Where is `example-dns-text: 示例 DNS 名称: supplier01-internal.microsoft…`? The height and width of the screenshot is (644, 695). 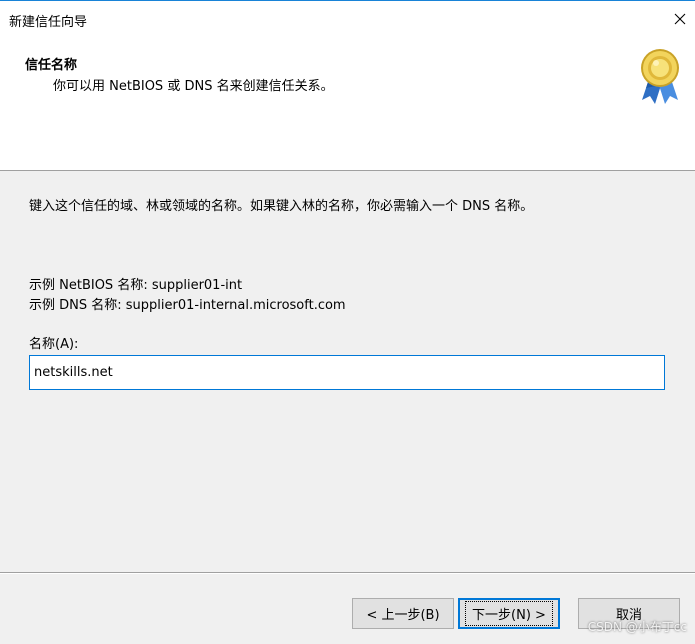
example-dns-text: 示例 DNS 名称: supplier01-internal.microsoft… is located at coordinates (187, 305).